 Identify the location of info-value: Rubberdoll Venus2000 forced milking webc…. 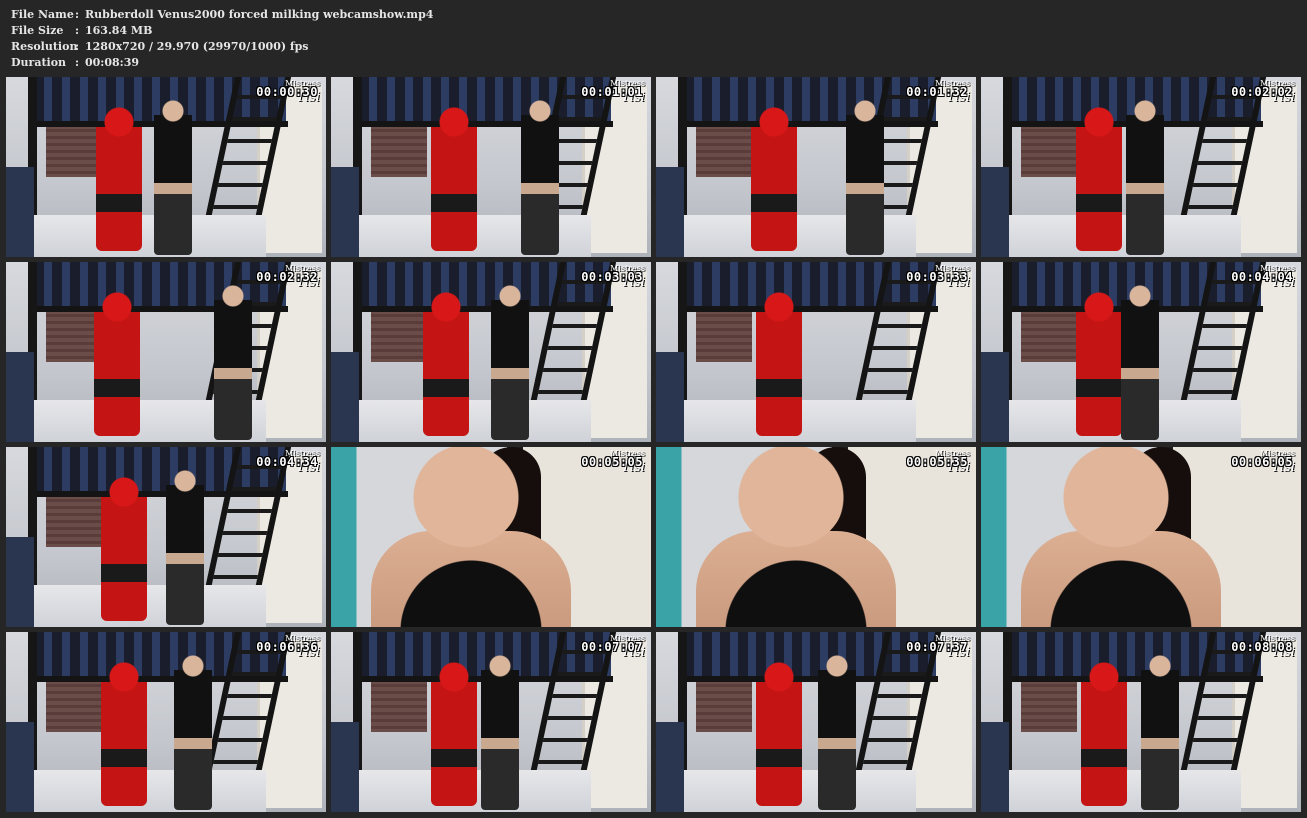
(259, 14).